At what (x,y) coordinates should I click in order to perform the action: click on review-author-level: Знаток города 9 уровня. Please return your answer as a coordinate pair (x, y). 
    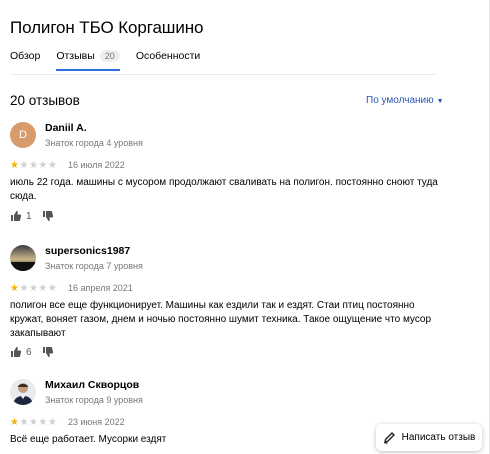
    Looking at the image, I should click on (94, 400).